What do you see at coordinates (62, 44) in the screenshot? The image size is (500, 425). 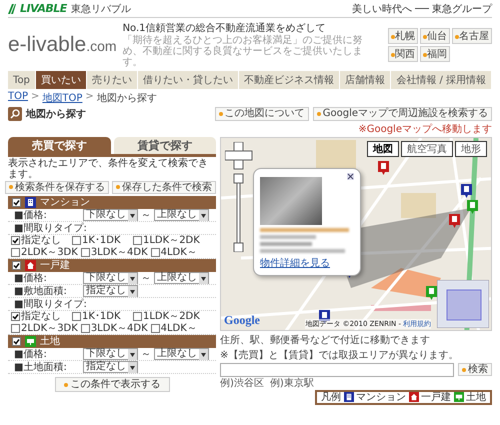 I see `site-logo: e-livable.com` at bounding box center [62, 44].